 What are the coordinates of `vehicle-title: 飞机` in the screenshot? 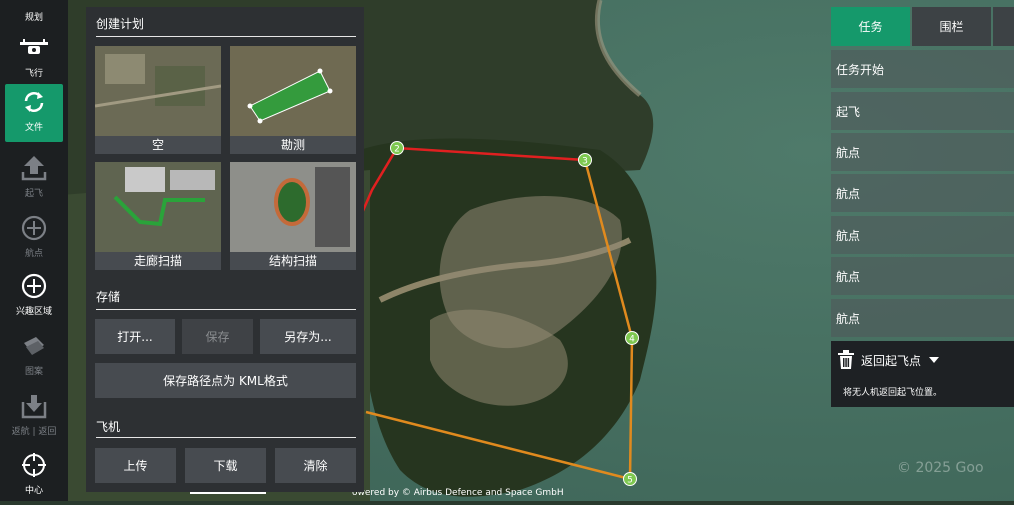 It's located at (108, 427).